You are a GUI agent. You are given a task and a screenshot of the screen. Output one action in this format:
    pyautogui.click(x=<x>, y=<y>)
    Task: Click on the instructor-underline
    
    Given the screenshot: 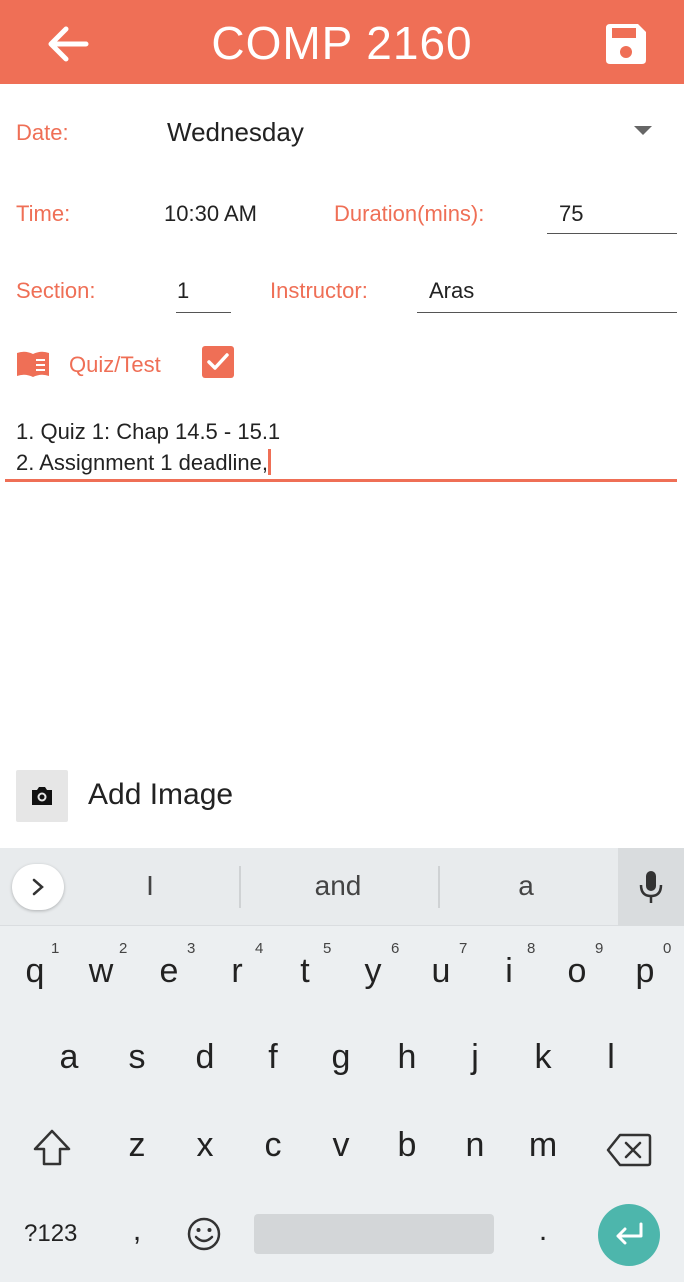 What is the action you would take?
    pyautogui.click(x=547, y=312)
    